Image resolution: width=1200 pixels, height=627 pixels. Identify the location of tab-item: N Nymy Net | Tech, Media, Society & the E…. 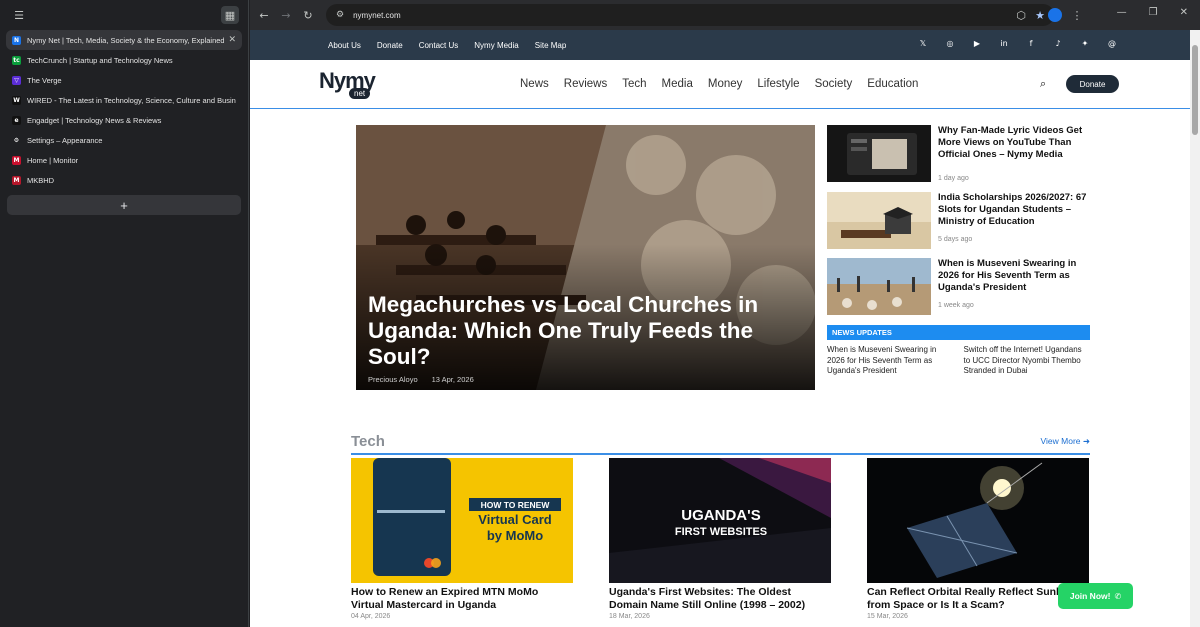
(124, 40).